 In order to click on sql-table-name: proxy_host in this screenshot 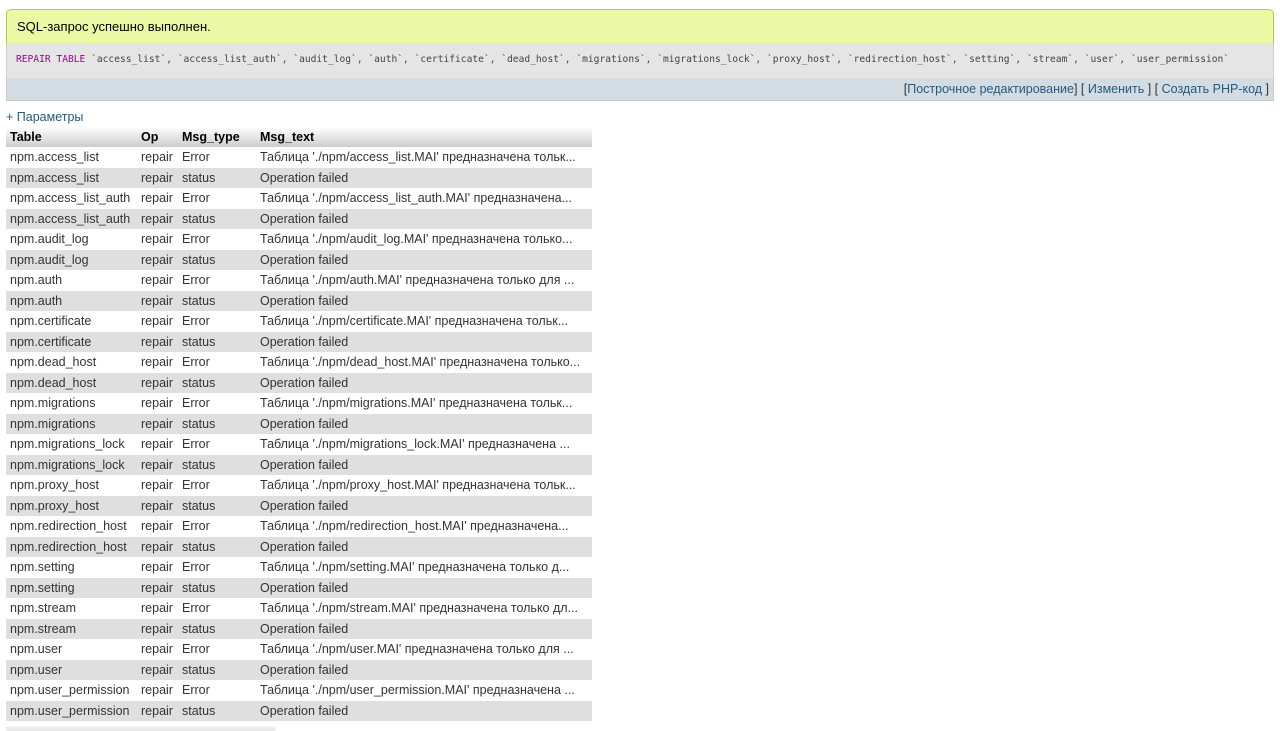, I will do `click(801, 59)`.